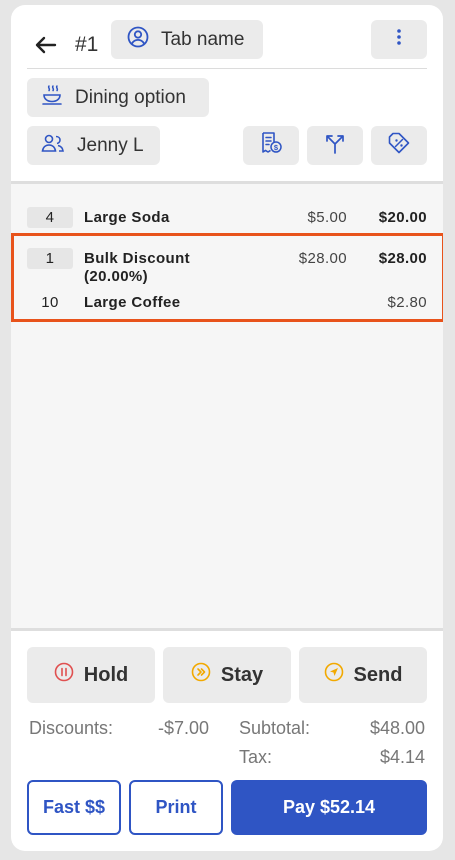  Describe the element at coordinates (334, 675) in the screenshot. I see `send-circle-icon` at that location.